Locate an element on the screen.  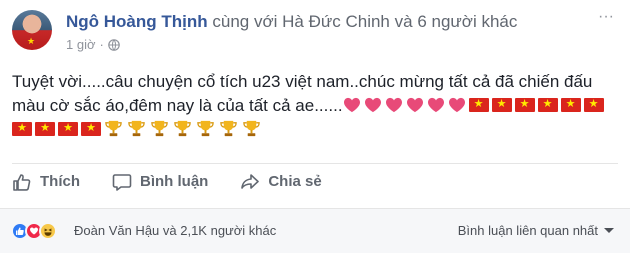
post-meta: 1 giờ · is located at coordinates (93, 45).